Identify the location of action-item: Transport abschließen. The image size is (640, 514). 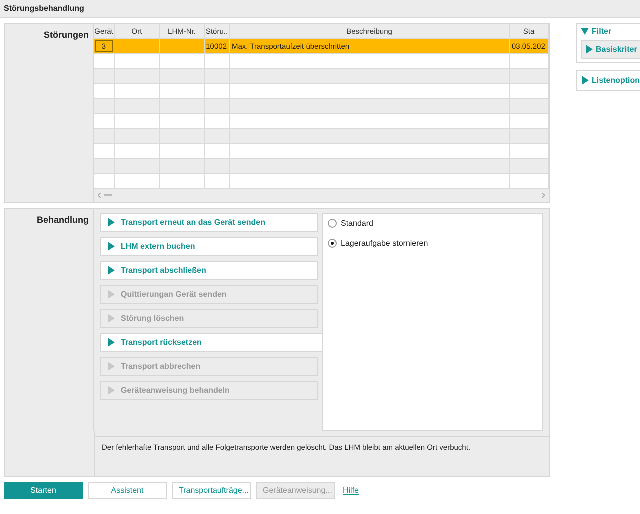
(209, 270).